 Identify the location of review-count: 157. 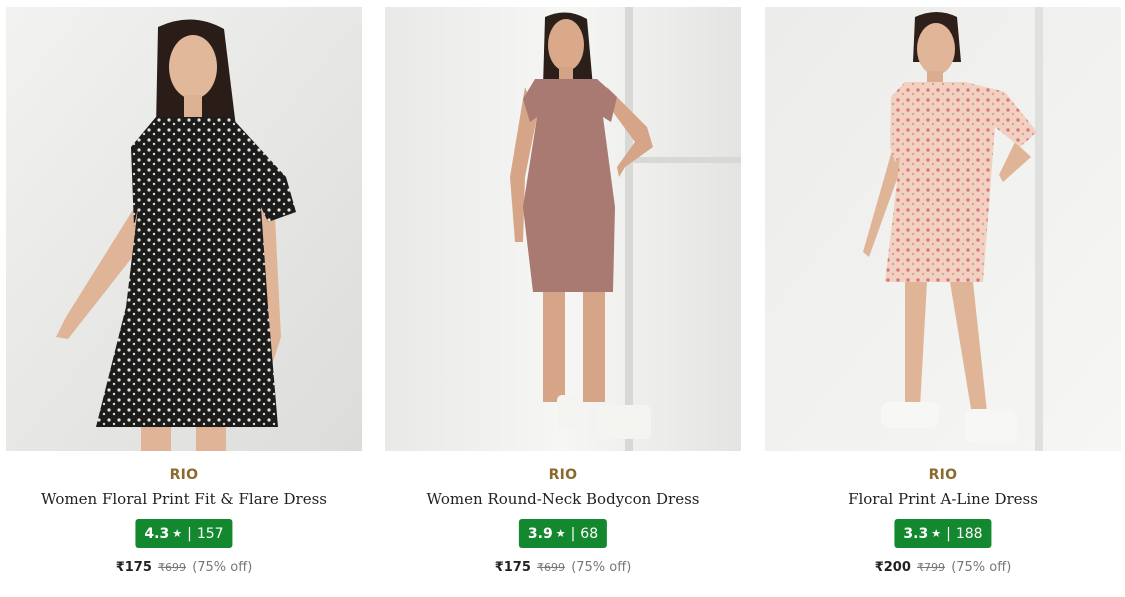
(210, 533).